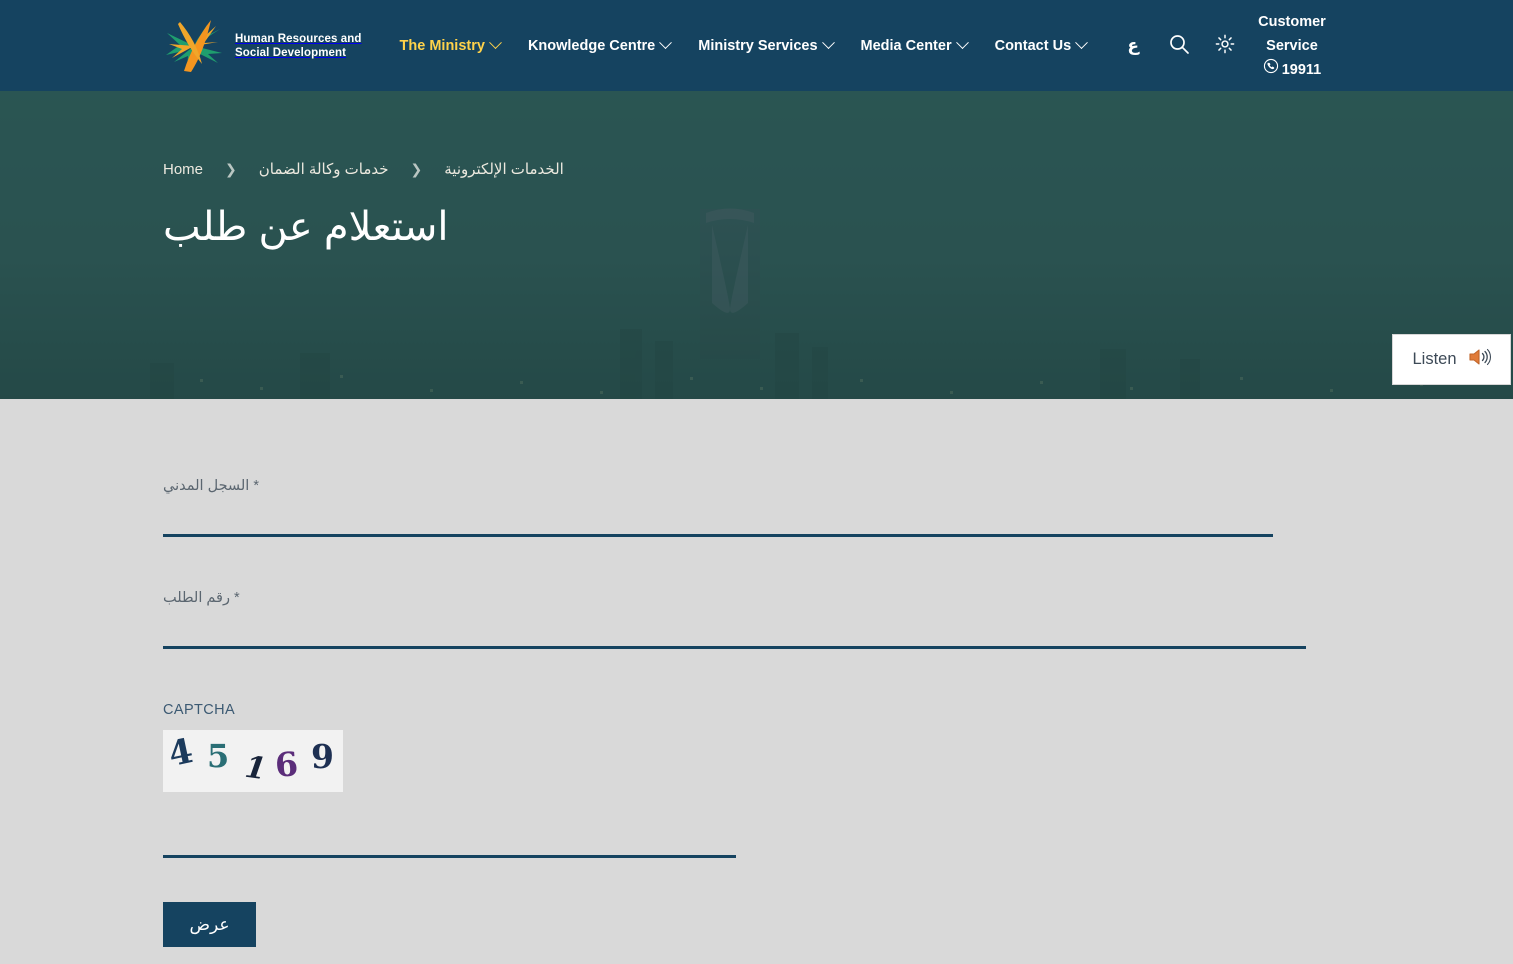 This screenshot has height=964, width=1513. I want to click on hrsd-palm-burst-logo-icon, so click(194, 46).